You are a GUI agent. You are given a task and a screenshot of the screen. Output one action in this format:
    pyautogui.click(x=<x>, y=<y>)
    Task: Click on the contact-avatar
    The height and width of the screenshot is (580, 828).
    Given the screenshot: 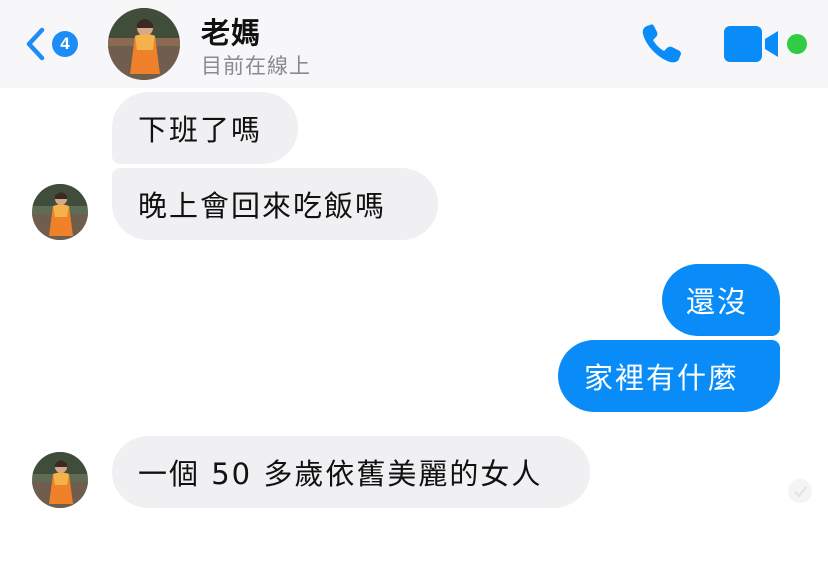 What is the action you would take?
    pyautogui.click(x=144, y=44)
    